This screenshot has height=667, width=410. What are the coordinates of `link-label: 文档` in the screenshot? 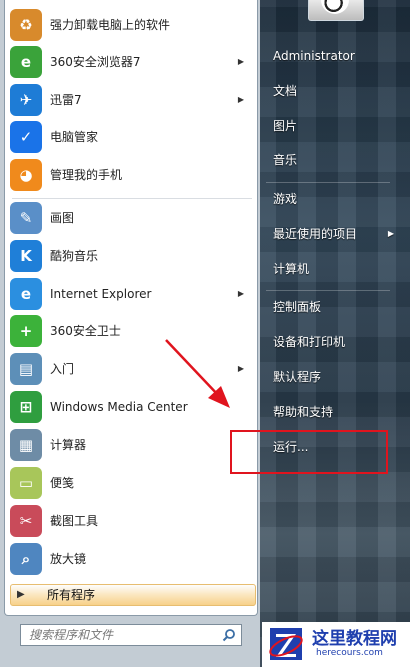 It's located at (285, 91).